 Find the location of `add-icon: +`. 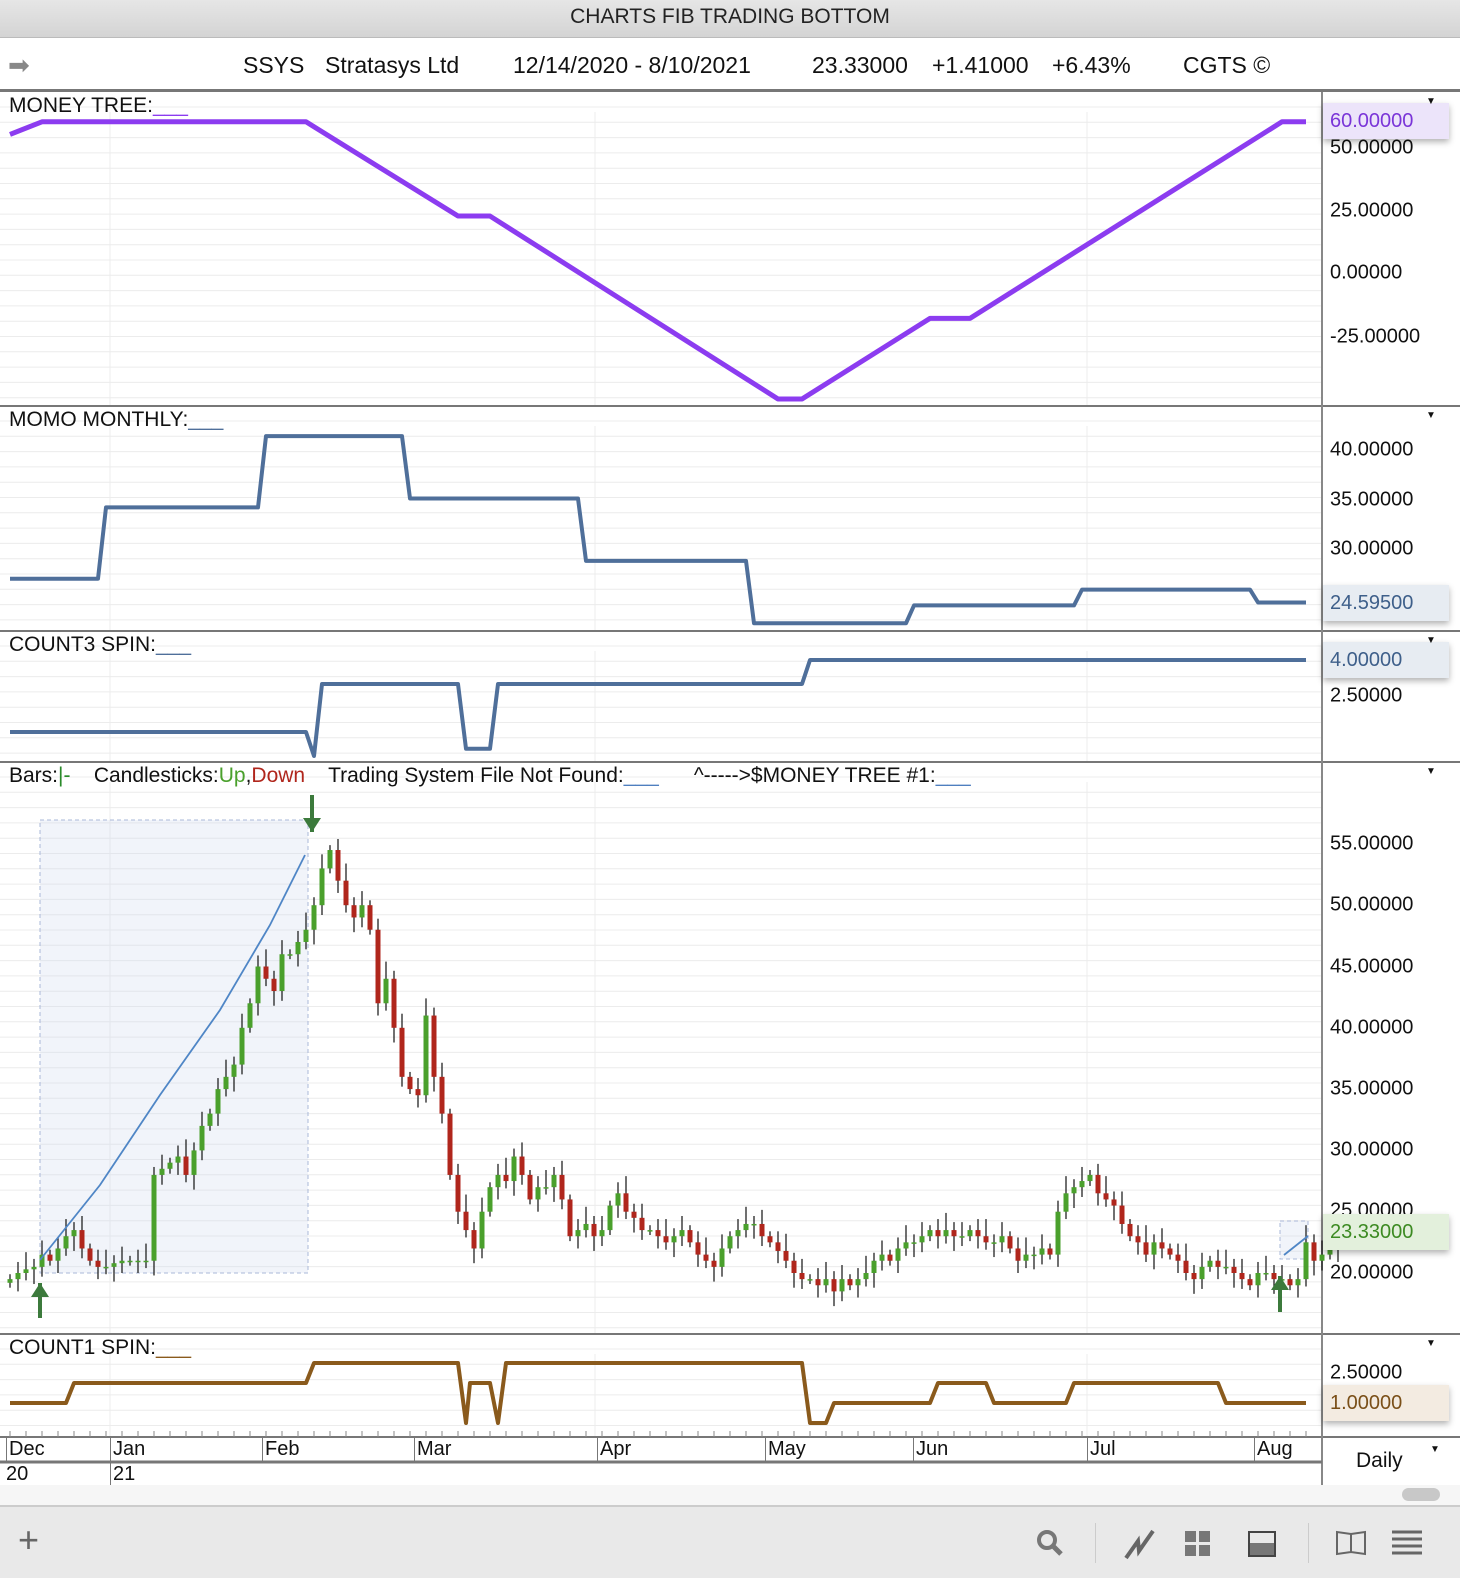

add-icon: + is located at coordinates (28, 1540).